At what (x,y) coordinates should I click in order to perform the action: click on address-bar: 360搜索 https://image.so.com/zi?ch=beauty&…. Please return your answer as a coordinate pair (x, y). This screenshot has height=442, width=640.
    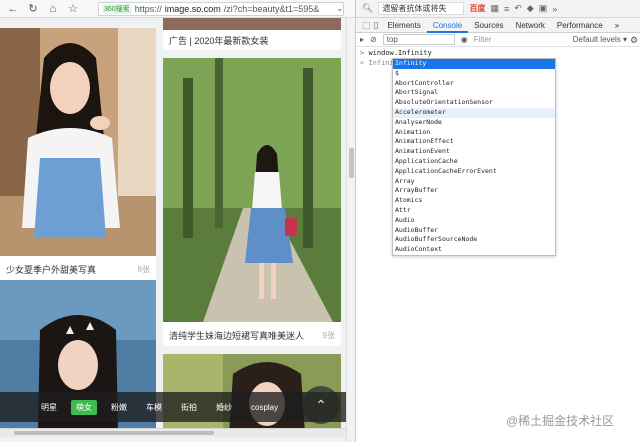
    Looking at the image, I should click on (221, 9).